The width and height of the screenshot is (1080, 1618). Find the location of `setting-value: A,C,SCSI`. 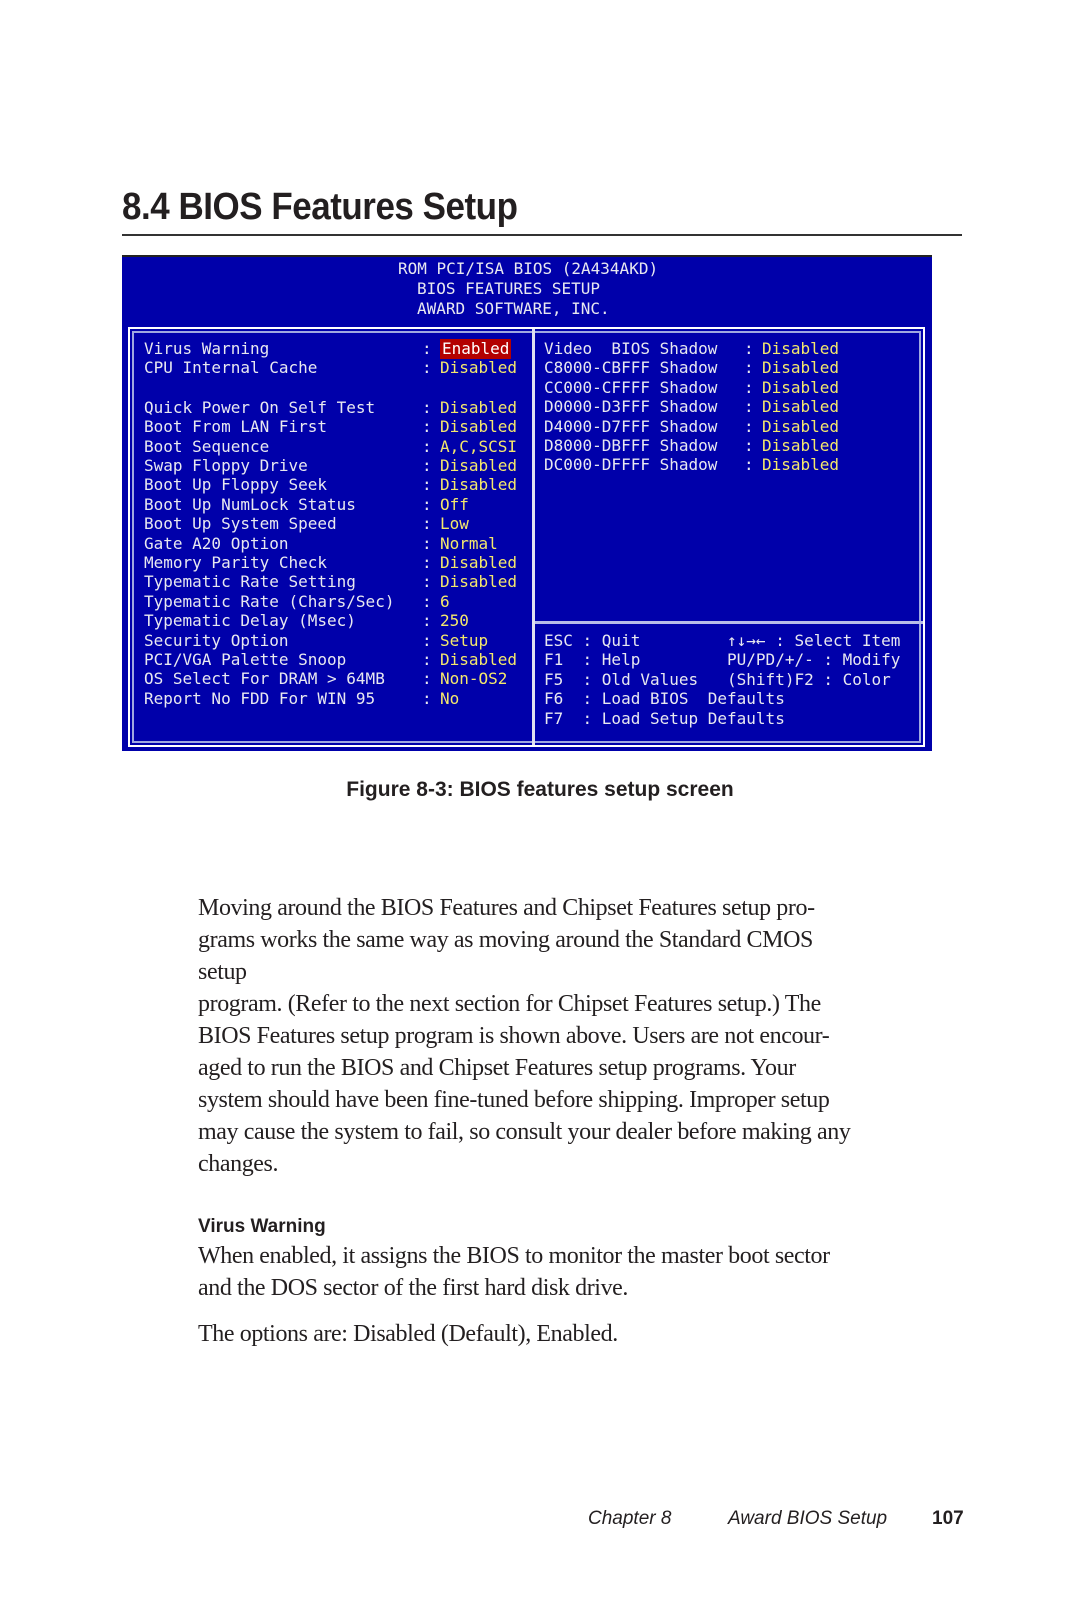

setting-value: A,C,SCSI is located at coordinates (478, 447).